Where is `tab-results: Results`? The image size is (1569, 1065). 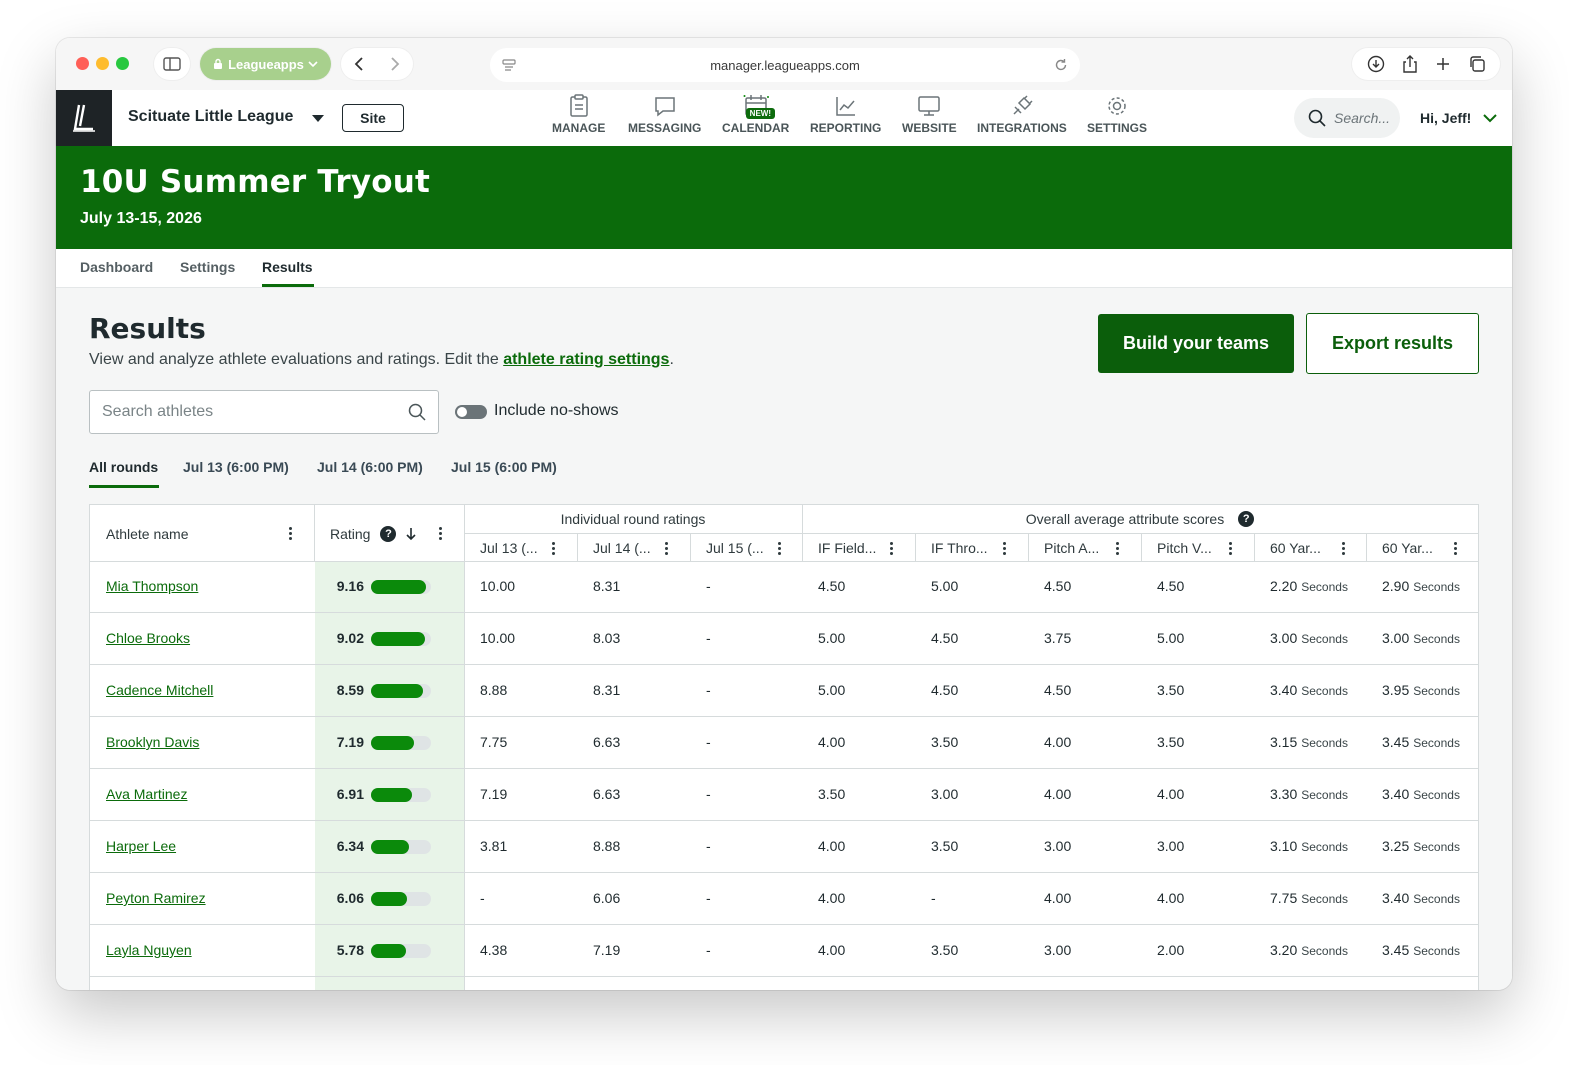 tab-results: Results is located at coordinates (287, 267).